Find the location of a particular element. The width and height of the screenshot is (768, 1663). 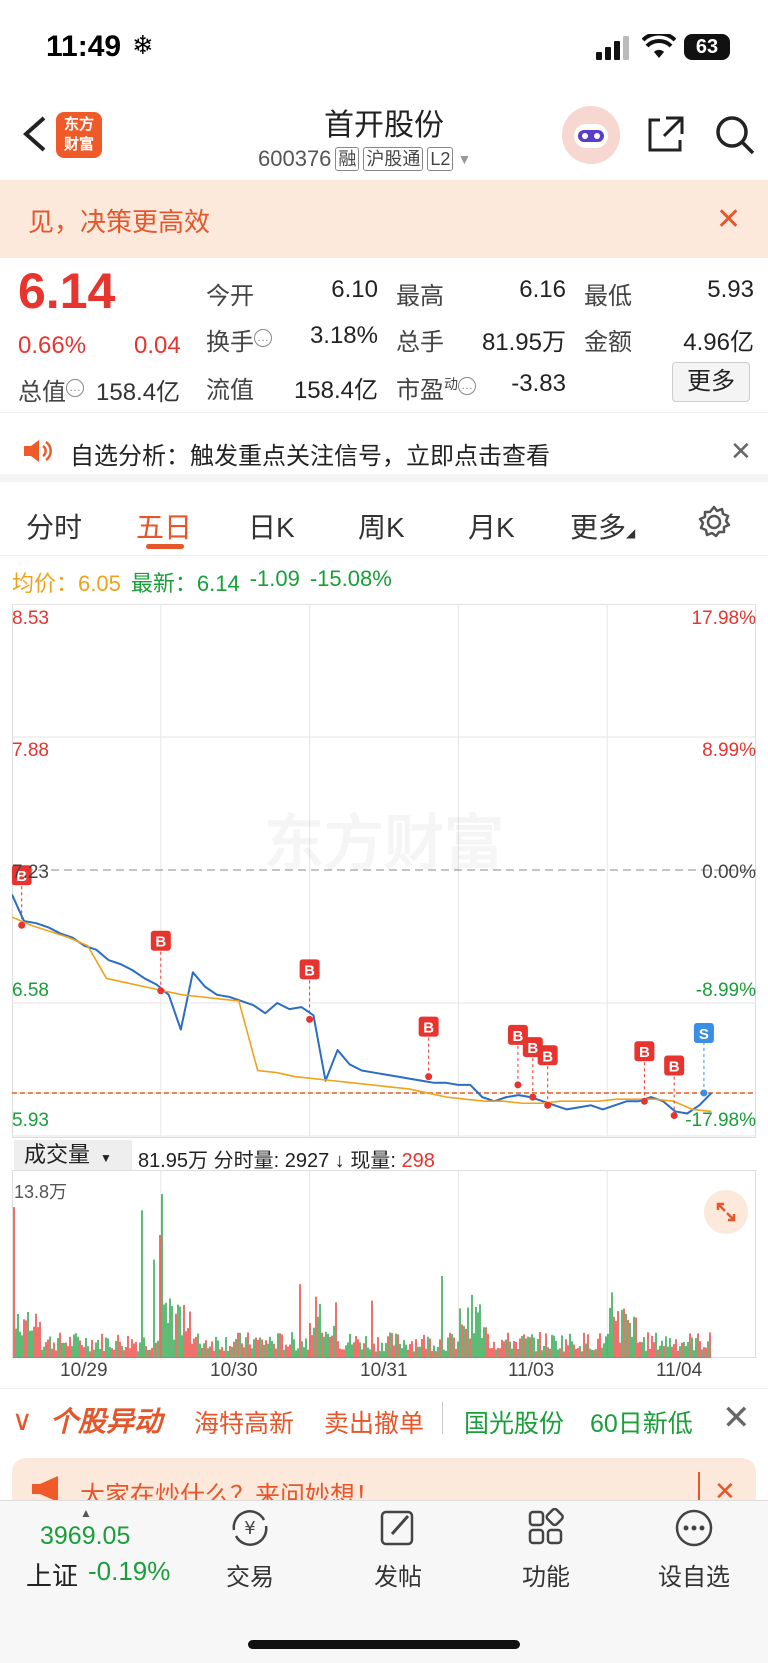

volume-selector: 成交量 ▼ is located at coordinates (73, 1155).